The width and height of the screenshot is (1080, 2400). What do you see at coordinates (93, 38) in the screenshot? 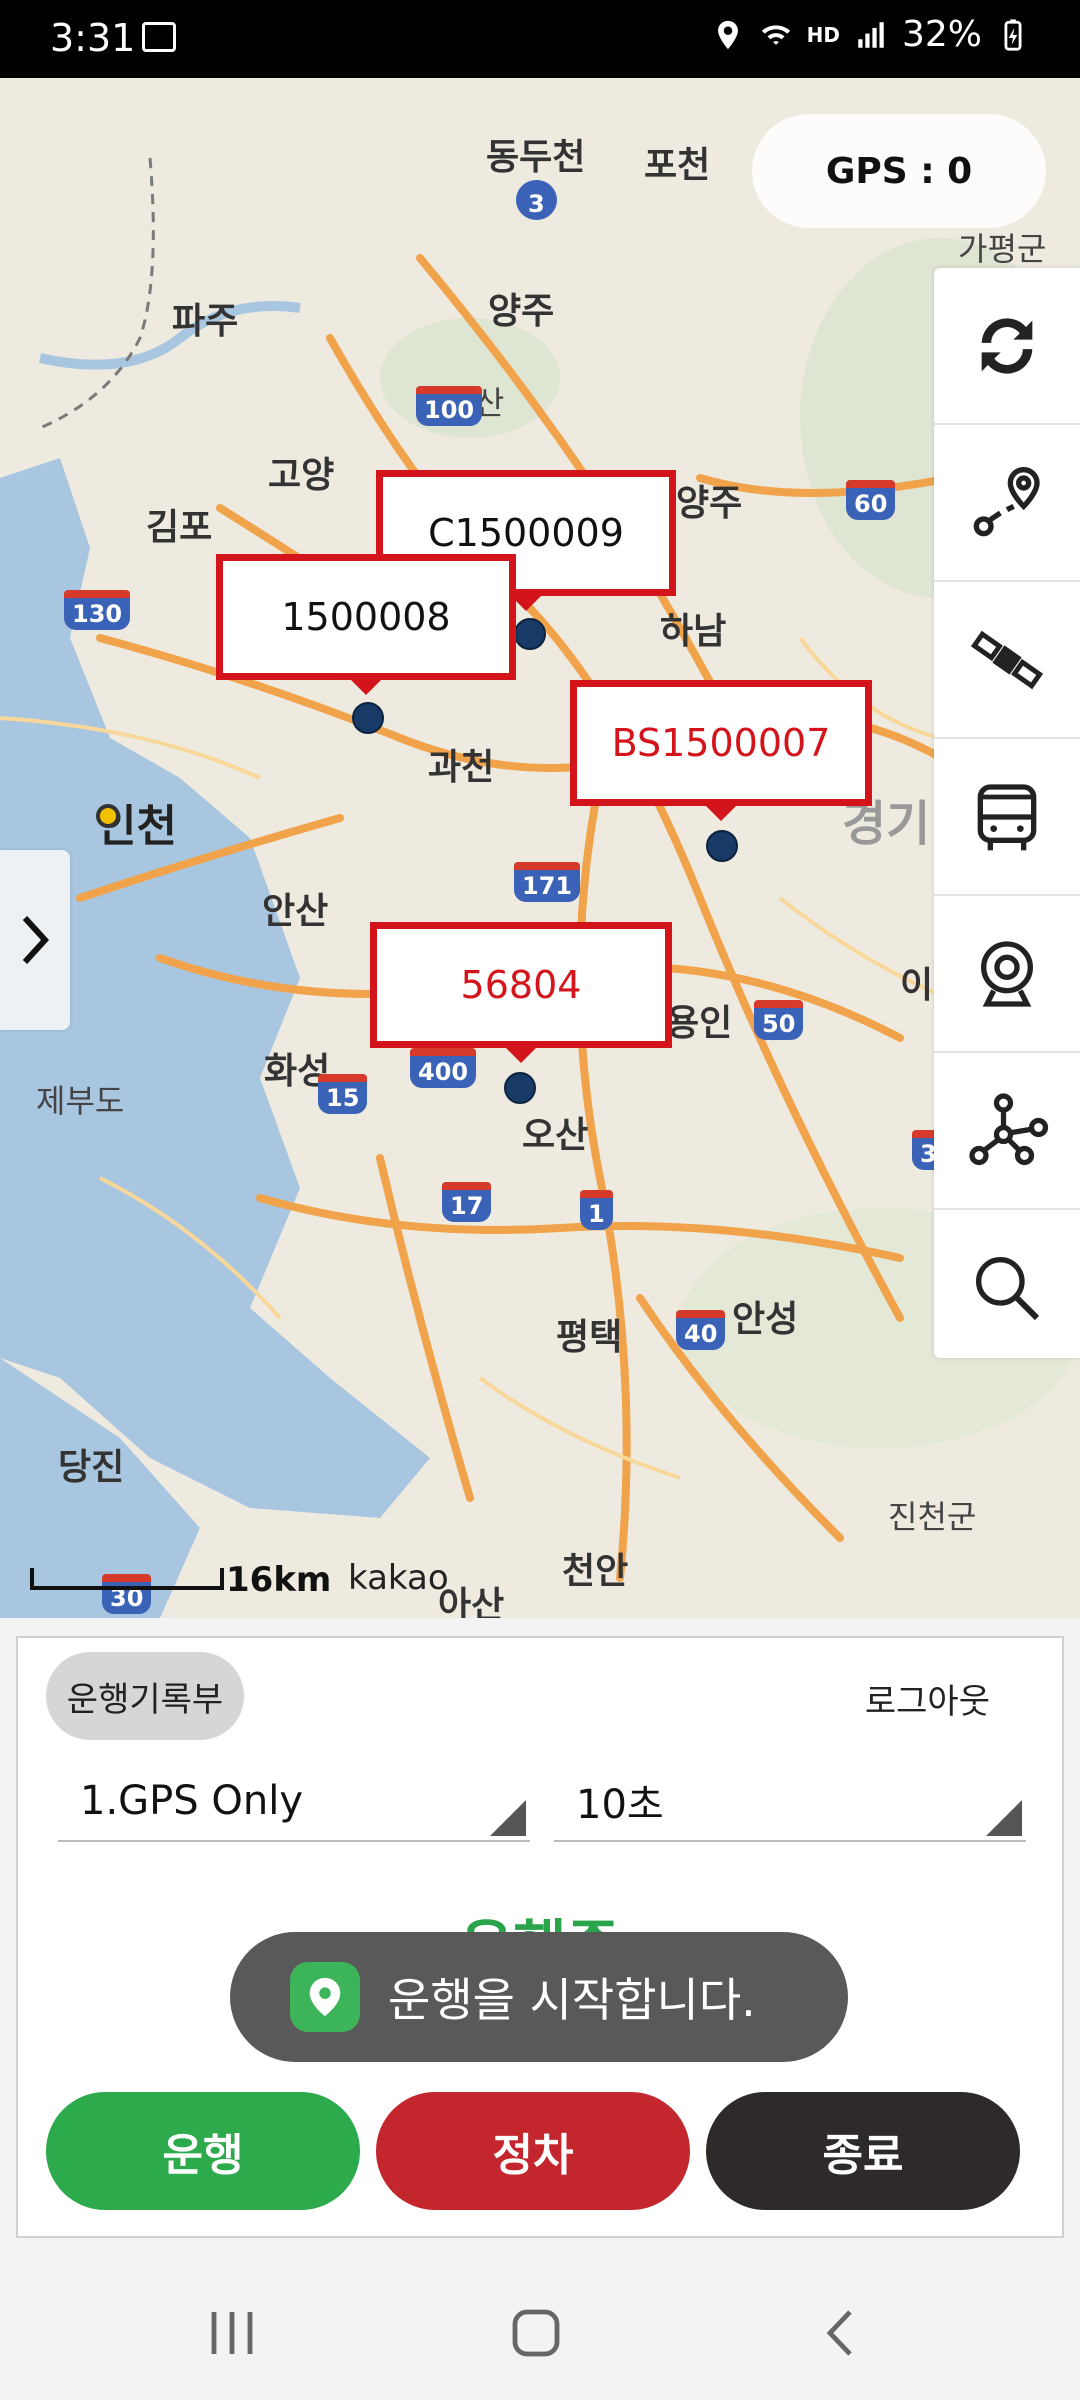
I see `clock: 3:31` at bounding box center [93, 38].